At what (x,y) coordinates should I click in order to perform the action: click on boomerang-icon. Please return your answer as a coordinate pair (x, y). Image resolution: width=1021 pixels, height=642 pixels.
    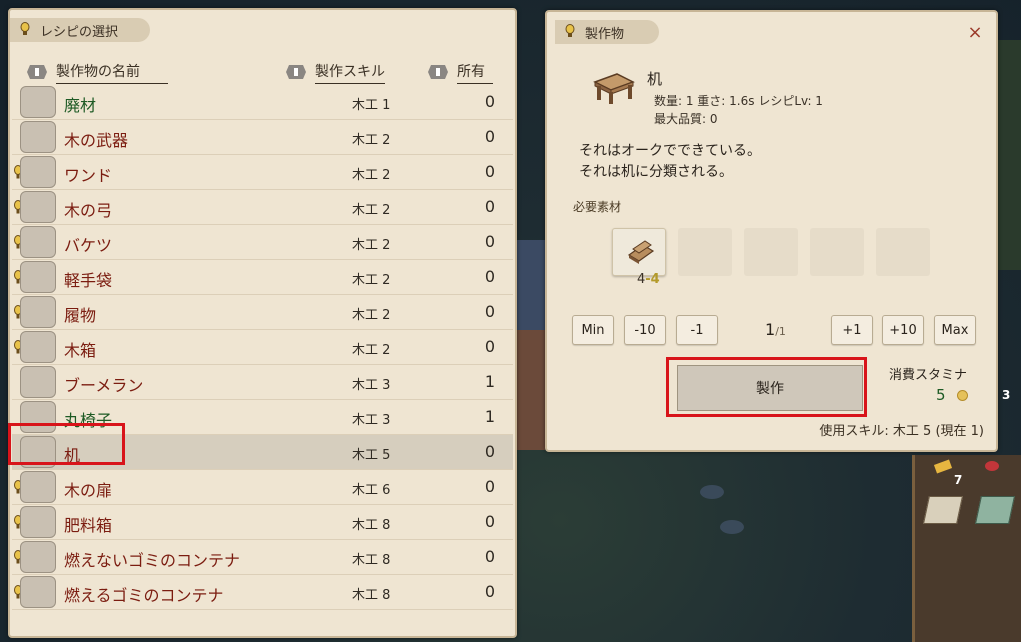
    Looking at the image, I should click on (38, 382).